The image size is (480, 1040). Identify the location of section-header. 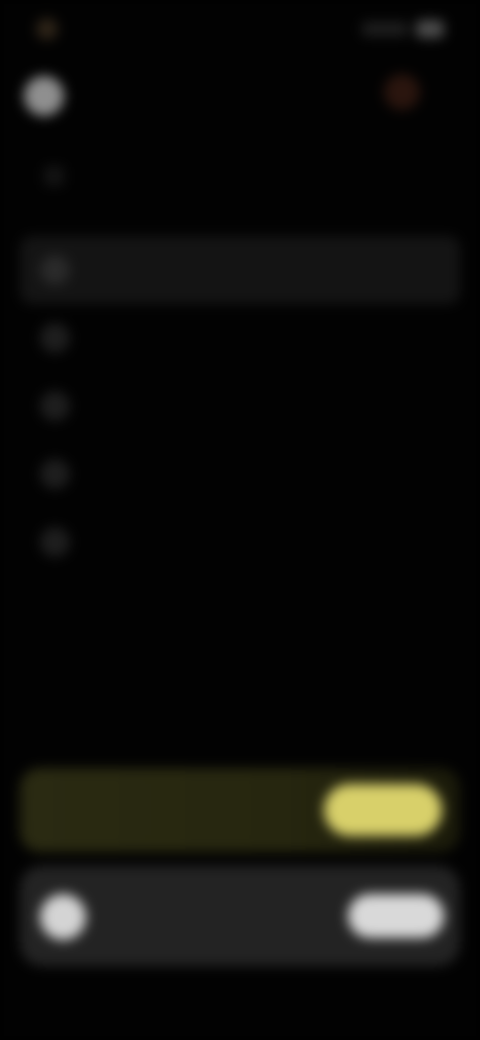
(240, 176).